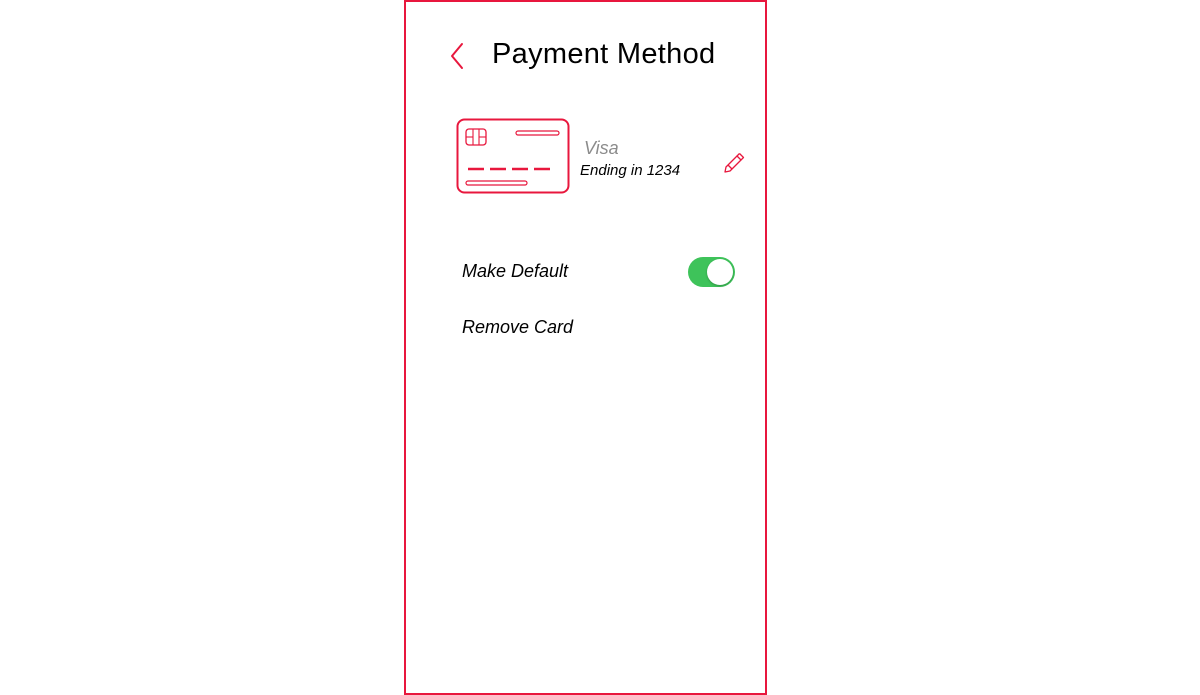 The image size is (1200, 695). What do you see at coordinates (604, 54) in the screenshot?
I see `page-title: Payment Method` at bounding box center [604, 54].